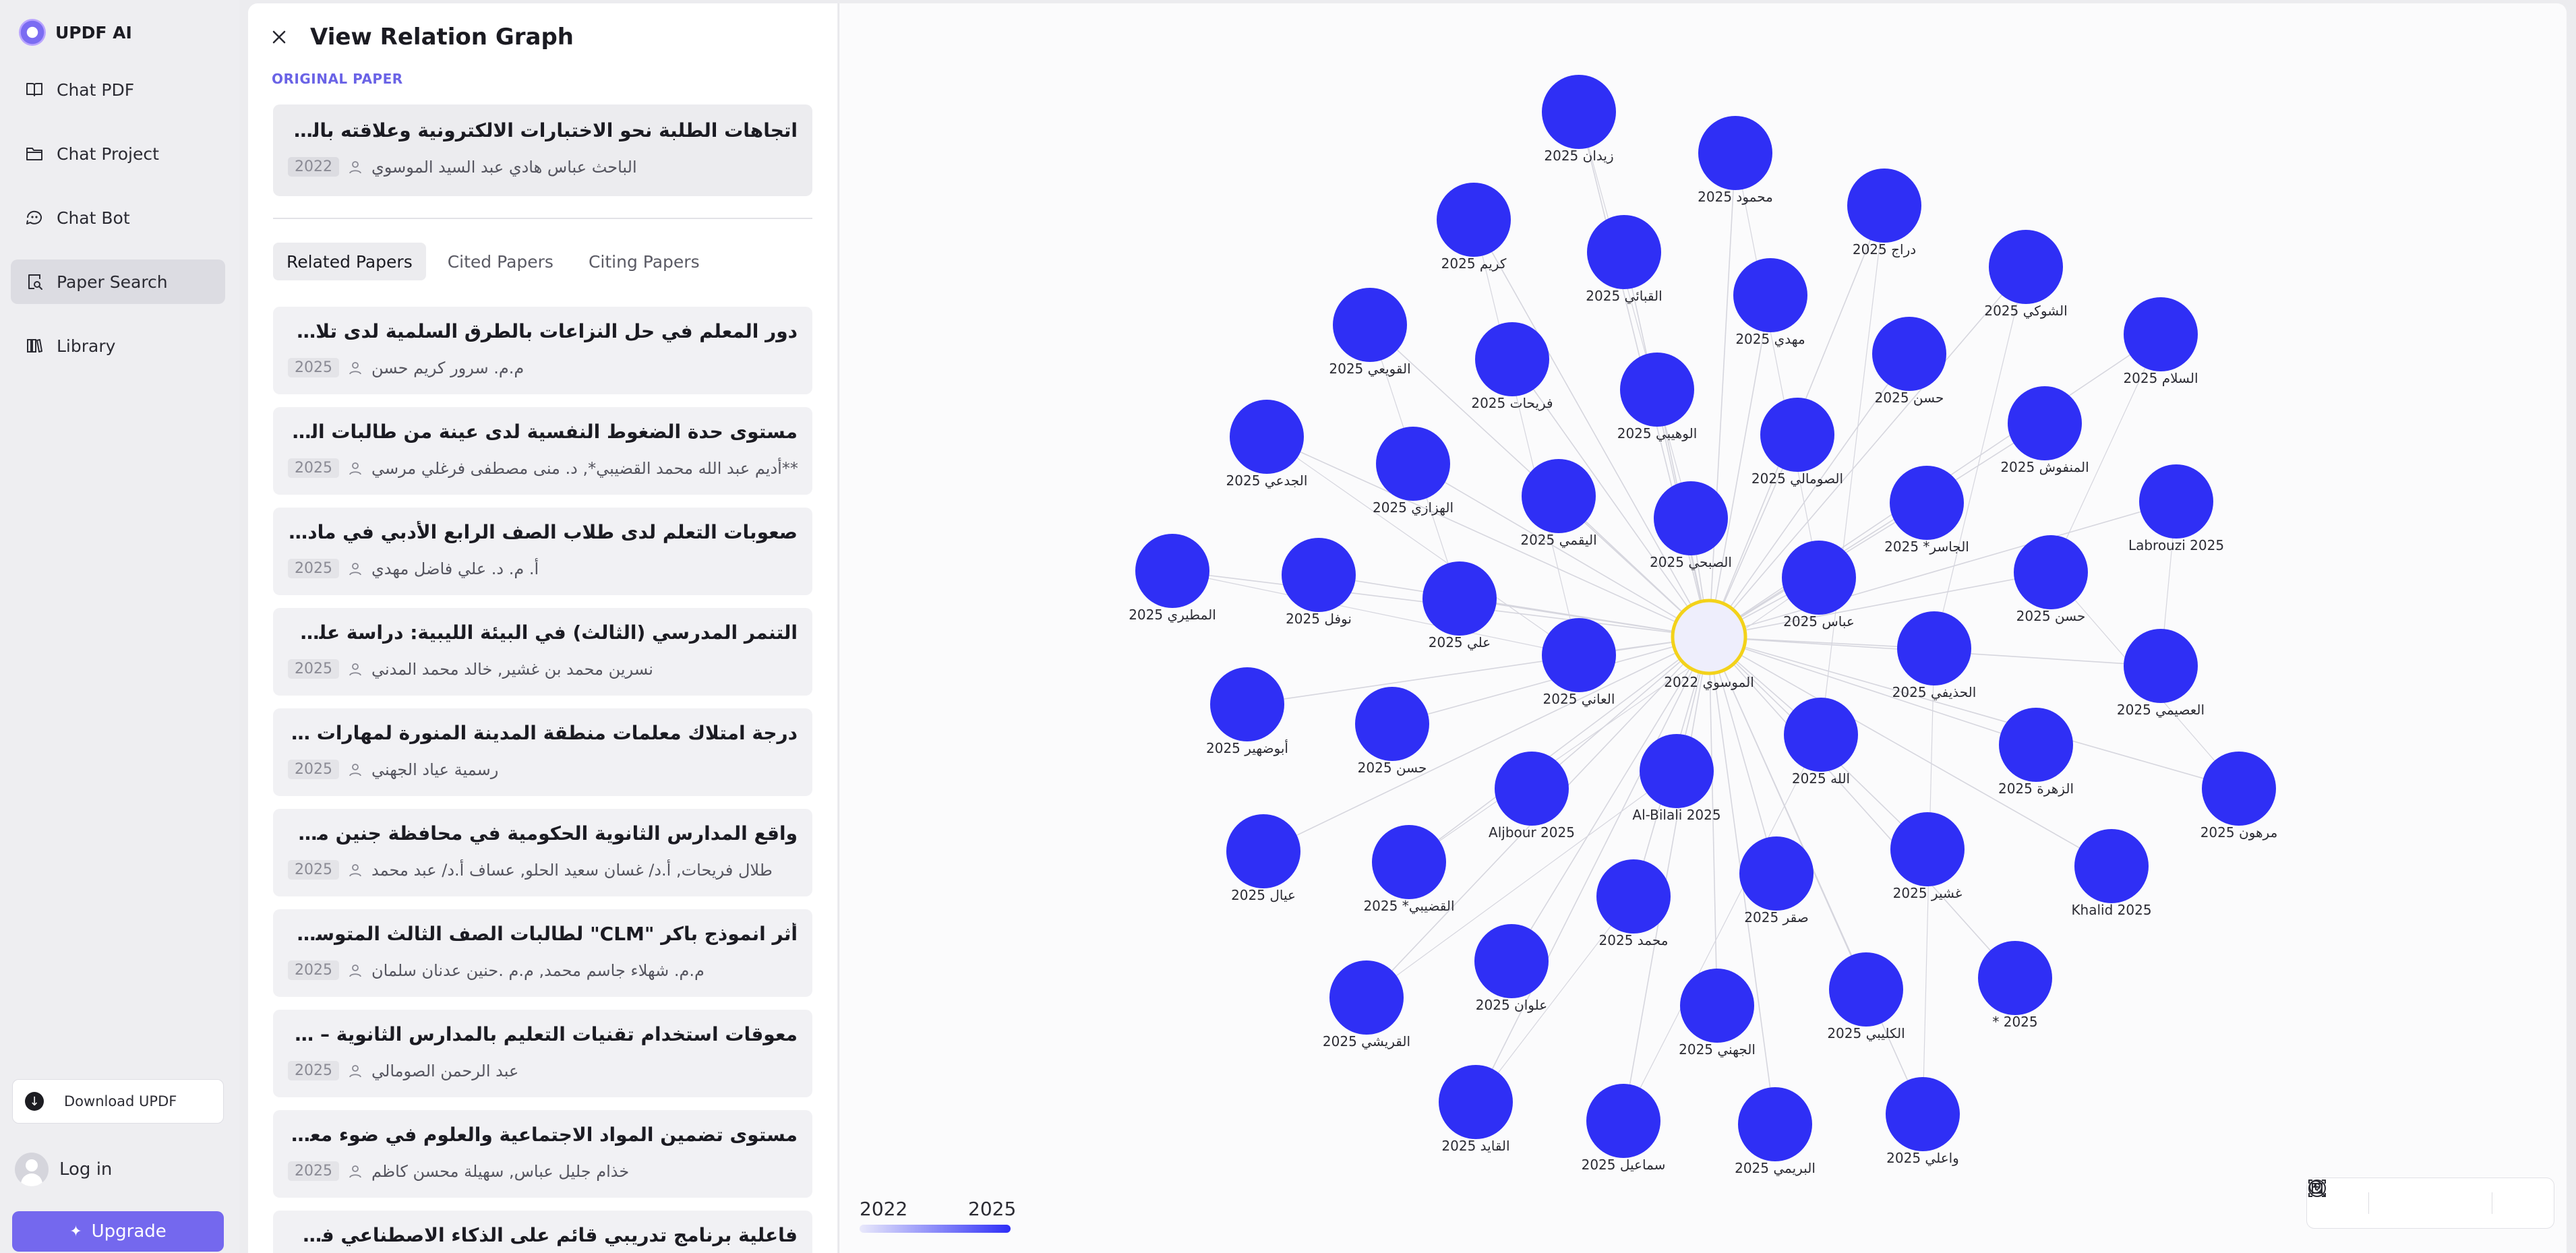  I want to click on close-icon, so click(279, 37).